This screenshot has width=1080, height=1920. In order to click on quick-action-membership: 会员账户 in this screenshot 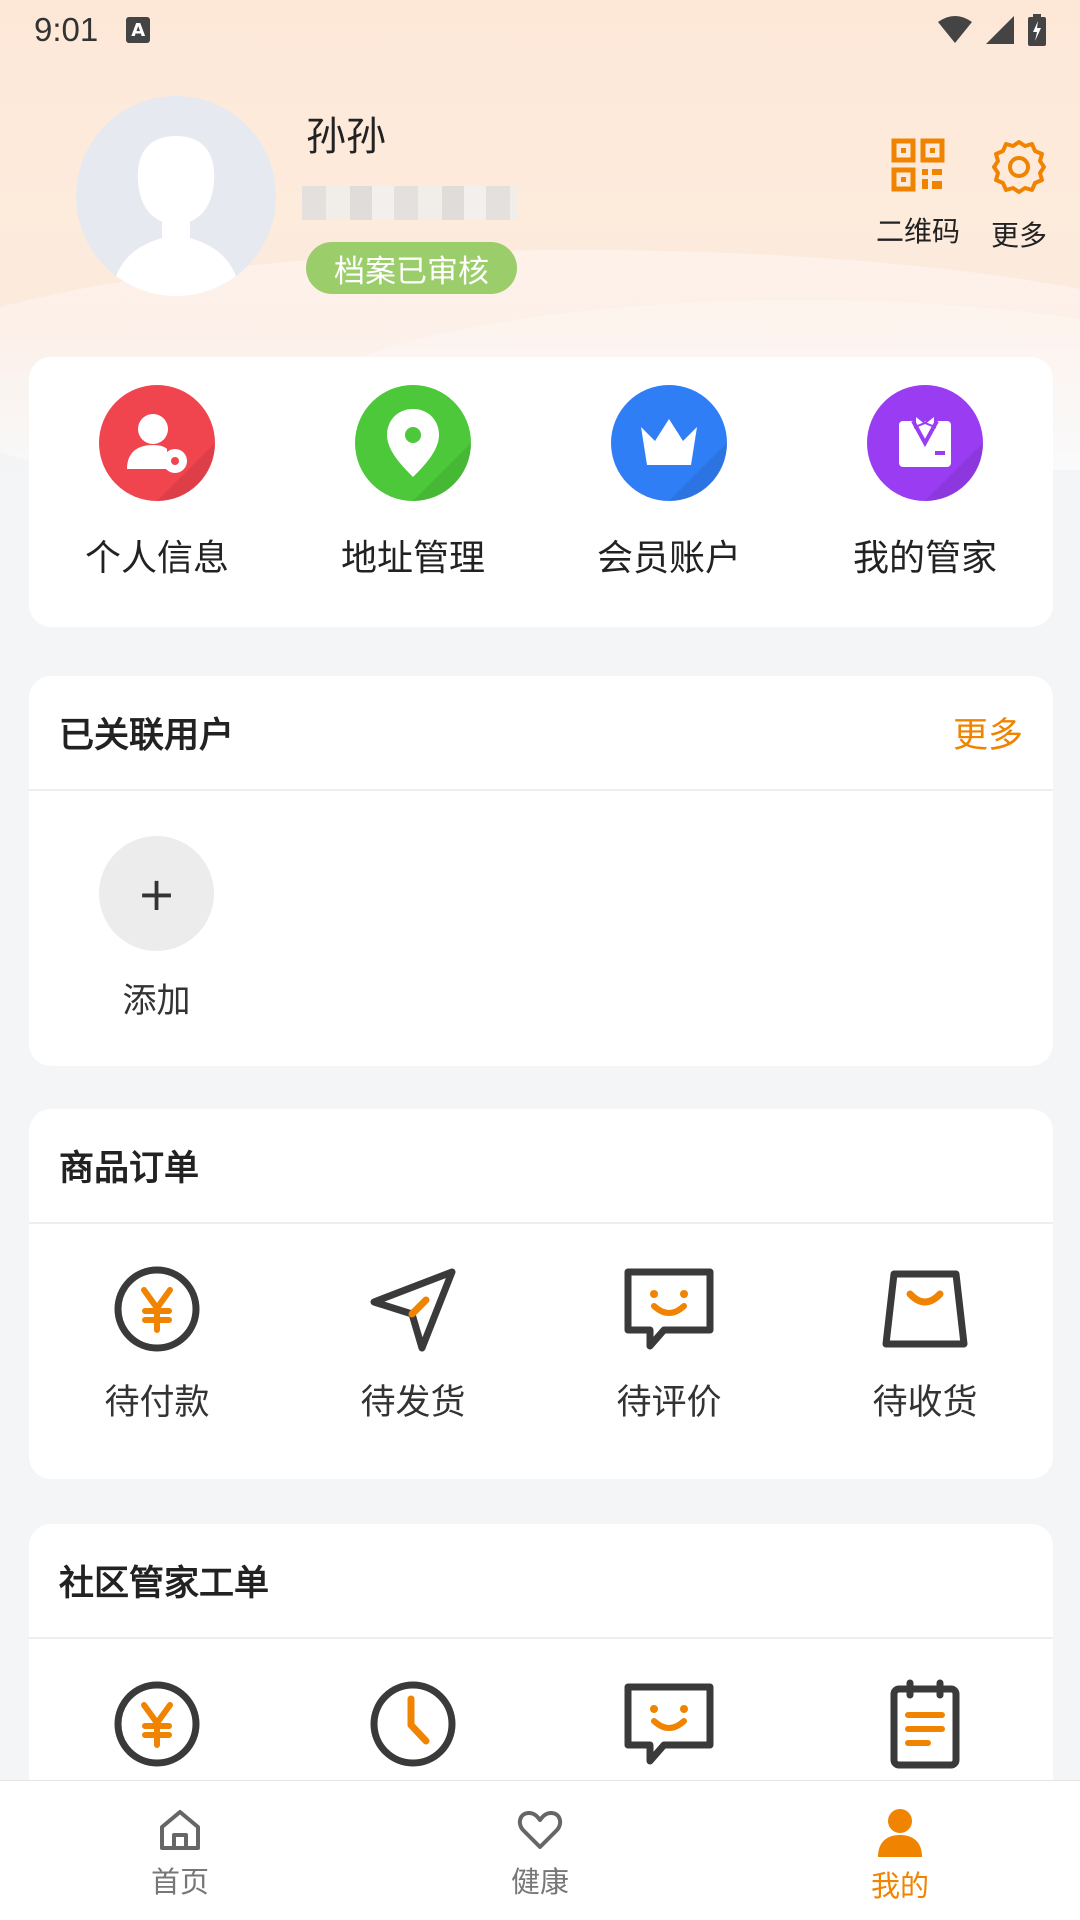, I will do `click(669, 492)`.